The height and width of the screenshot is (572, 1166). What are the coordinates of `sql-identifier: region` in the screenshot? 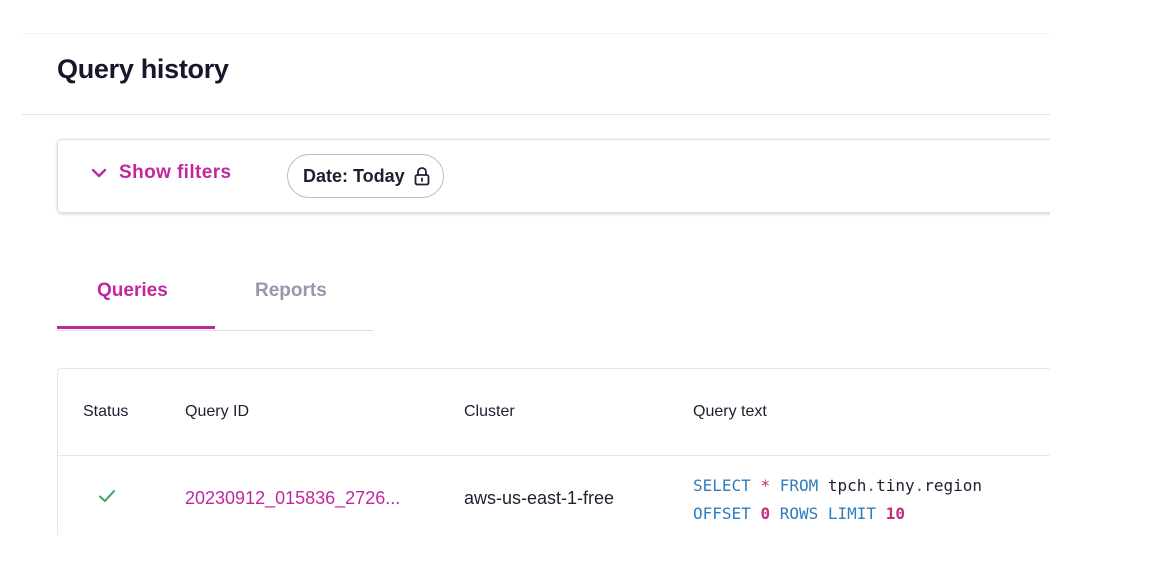 It's located at (953, 485).